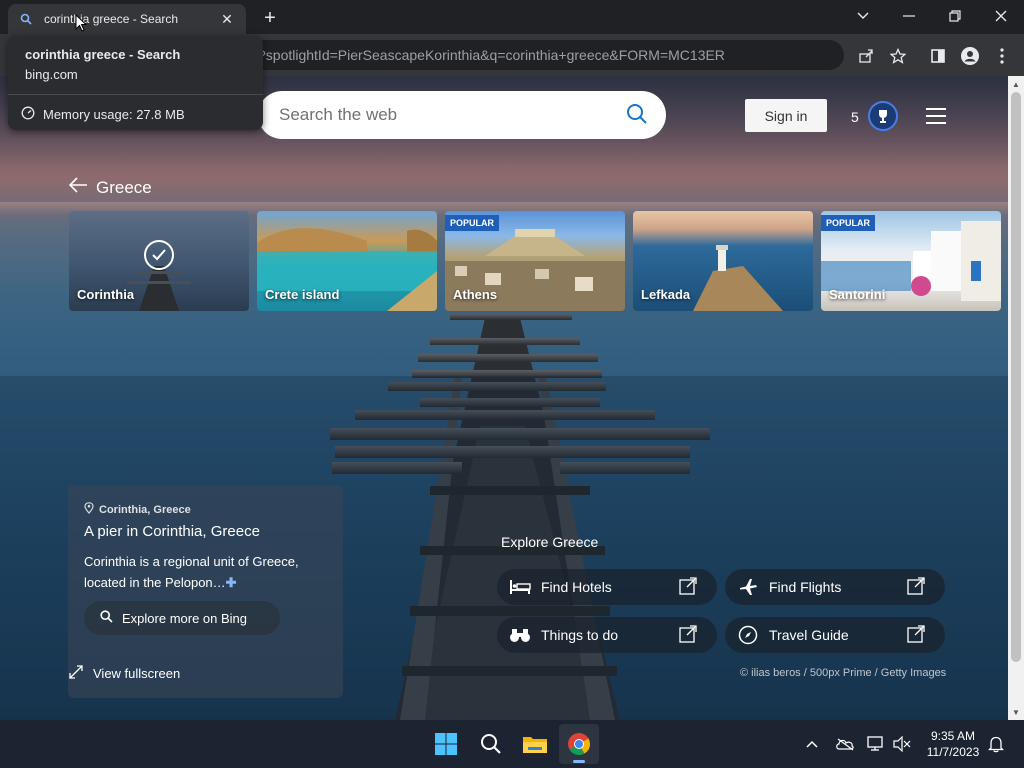  I want to click on menu-hamburger-icon, so click(937, 116).